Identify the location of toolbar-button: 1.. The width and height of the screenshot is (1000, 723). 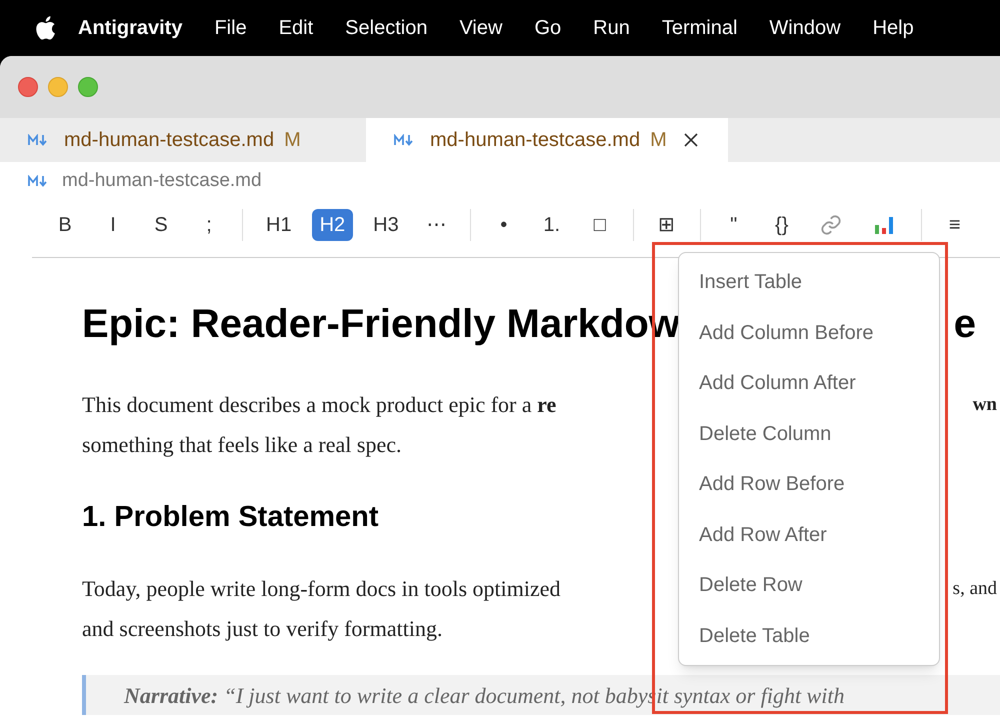
(552, 224).